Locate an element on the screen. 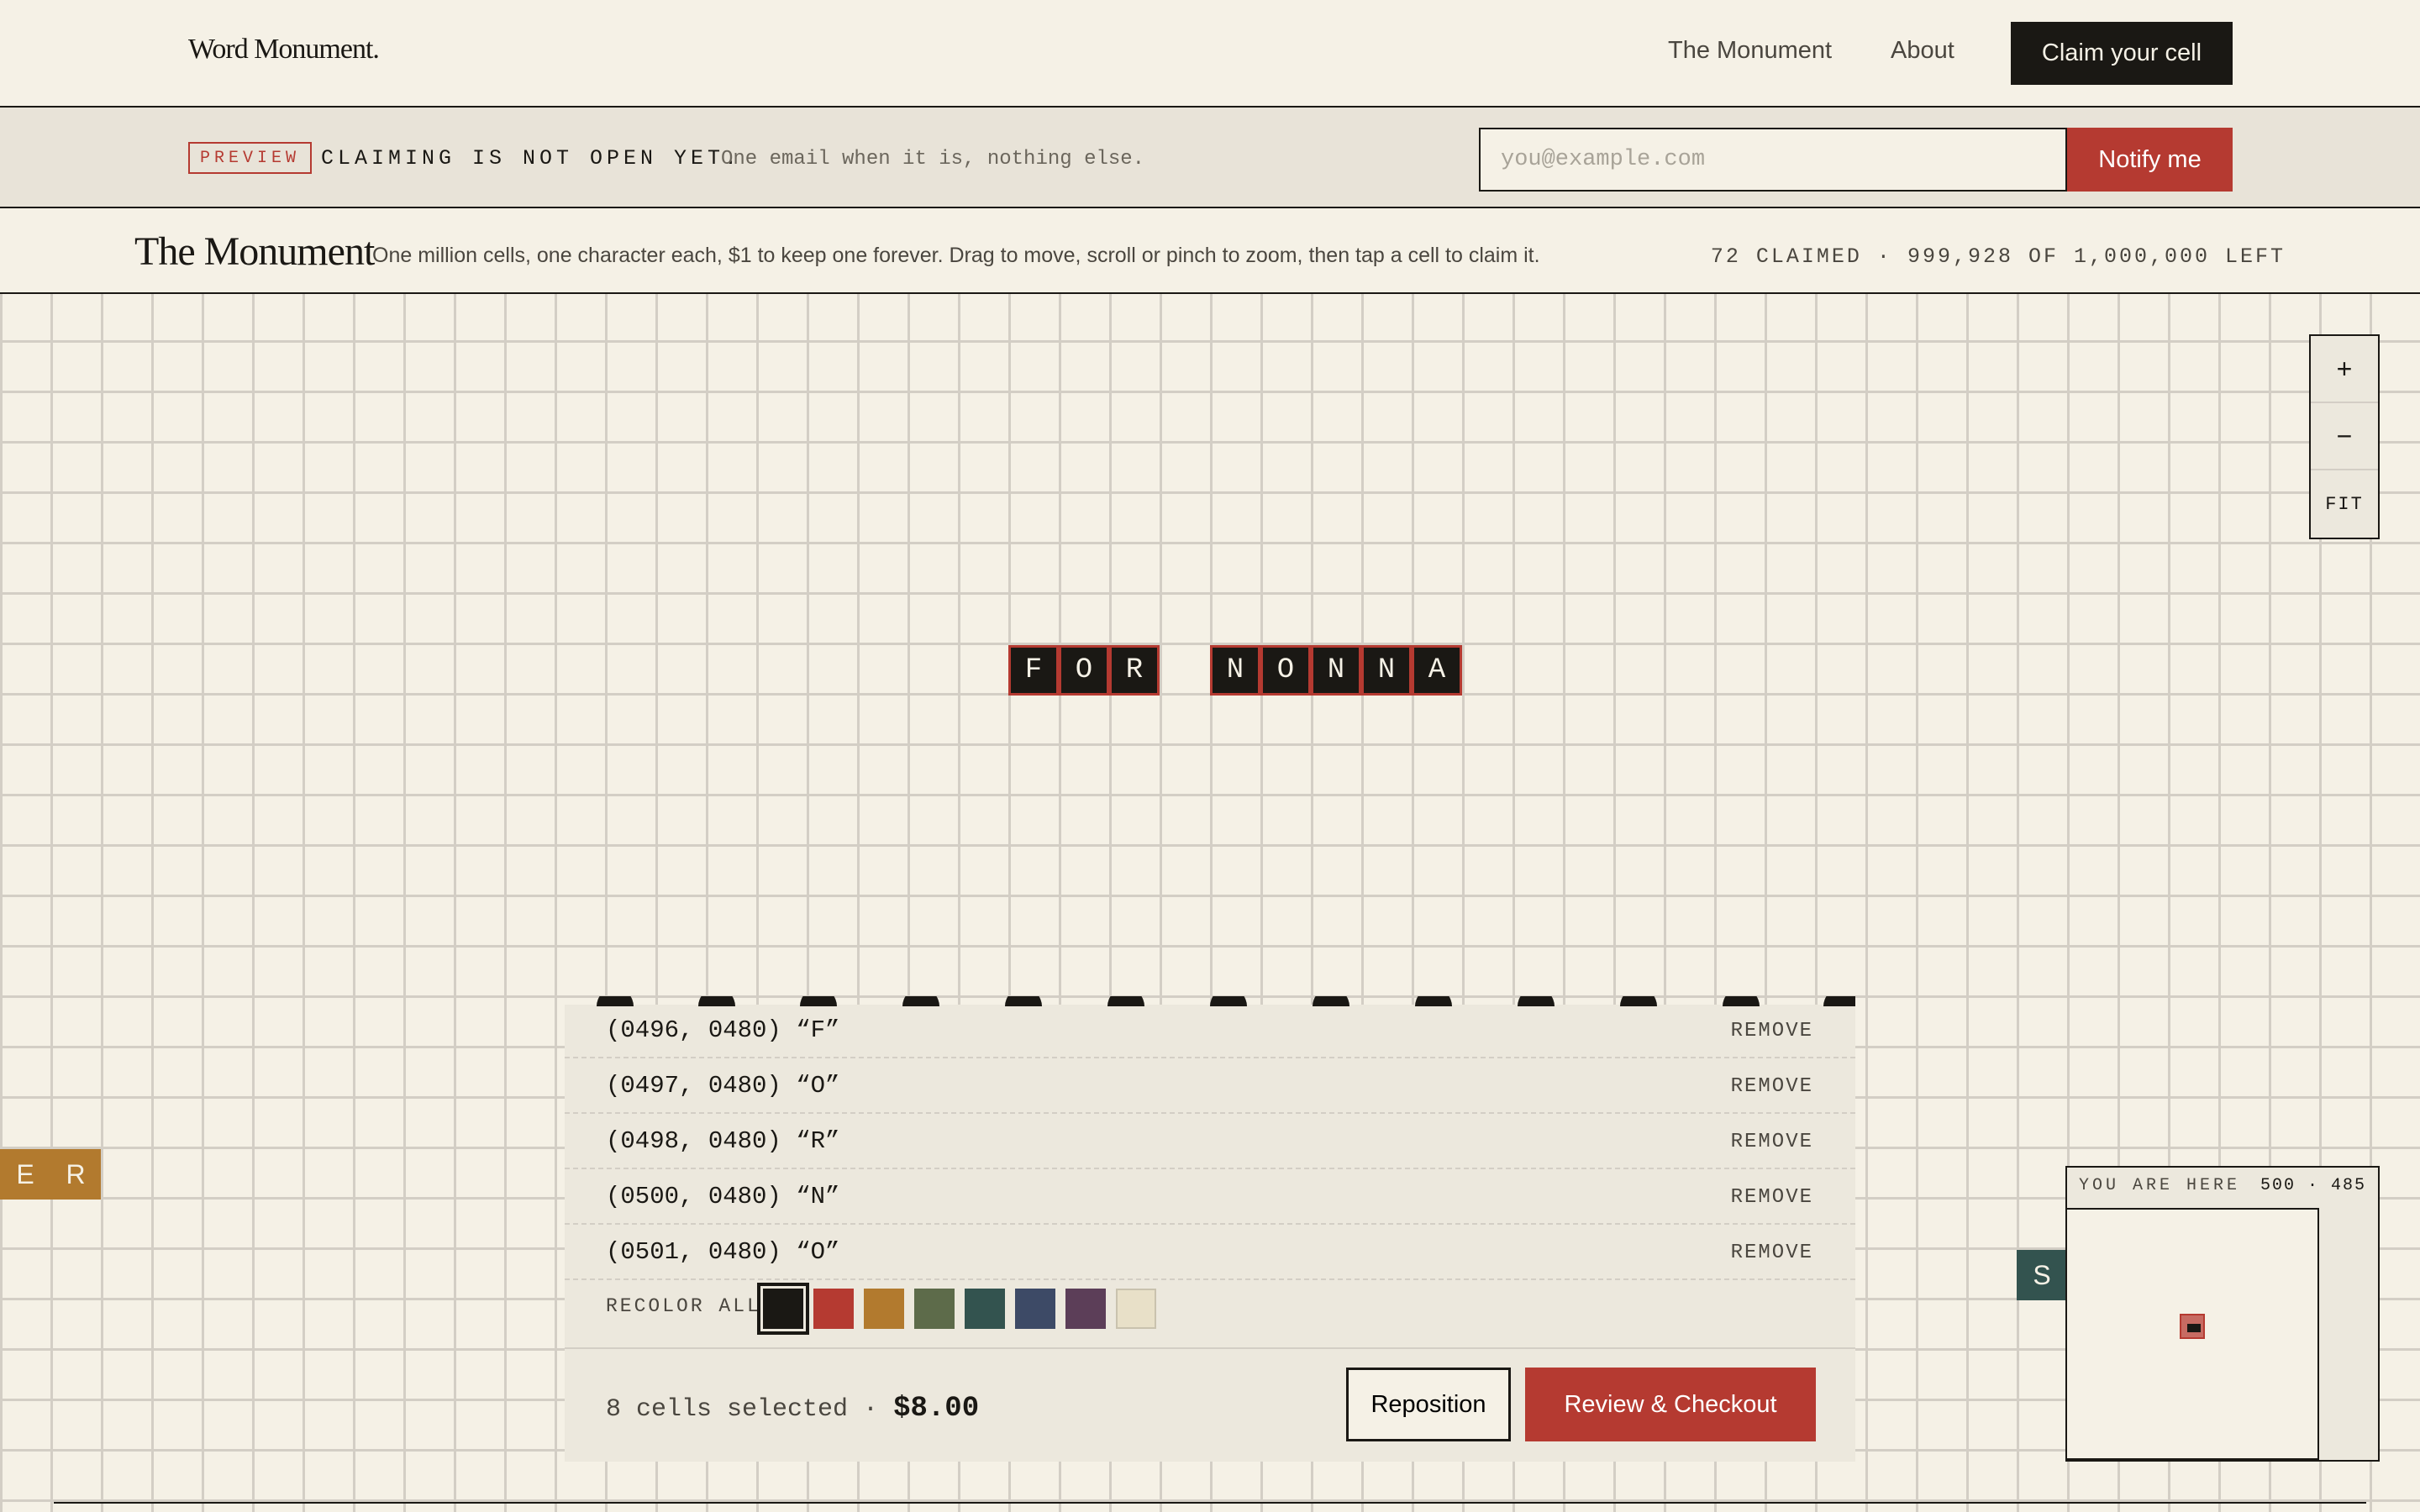 The image size is (2420, 1512). zoom-controls: + − FIT is located at coordinates (2344, 436).